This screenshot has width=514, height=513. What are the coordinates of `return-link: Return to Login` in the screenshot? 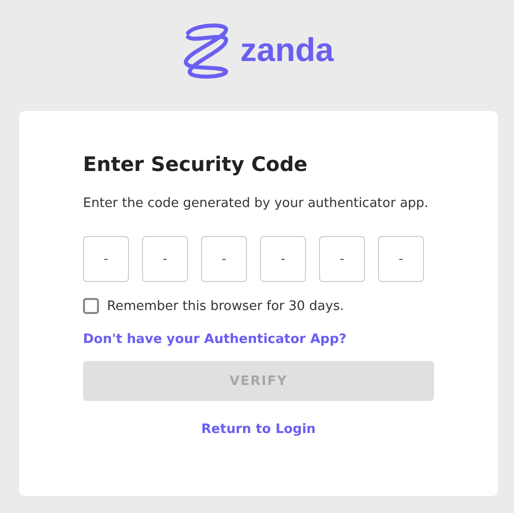 It's located at (258, 429).